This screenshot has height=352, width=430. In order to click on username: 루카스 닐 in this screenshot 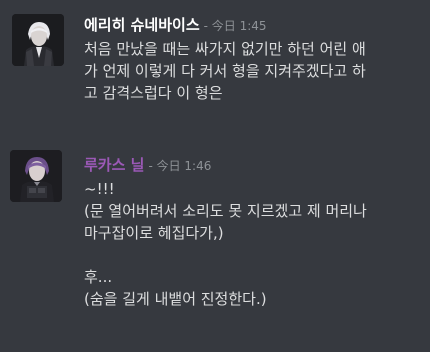, I will do `click(114, 165)`.